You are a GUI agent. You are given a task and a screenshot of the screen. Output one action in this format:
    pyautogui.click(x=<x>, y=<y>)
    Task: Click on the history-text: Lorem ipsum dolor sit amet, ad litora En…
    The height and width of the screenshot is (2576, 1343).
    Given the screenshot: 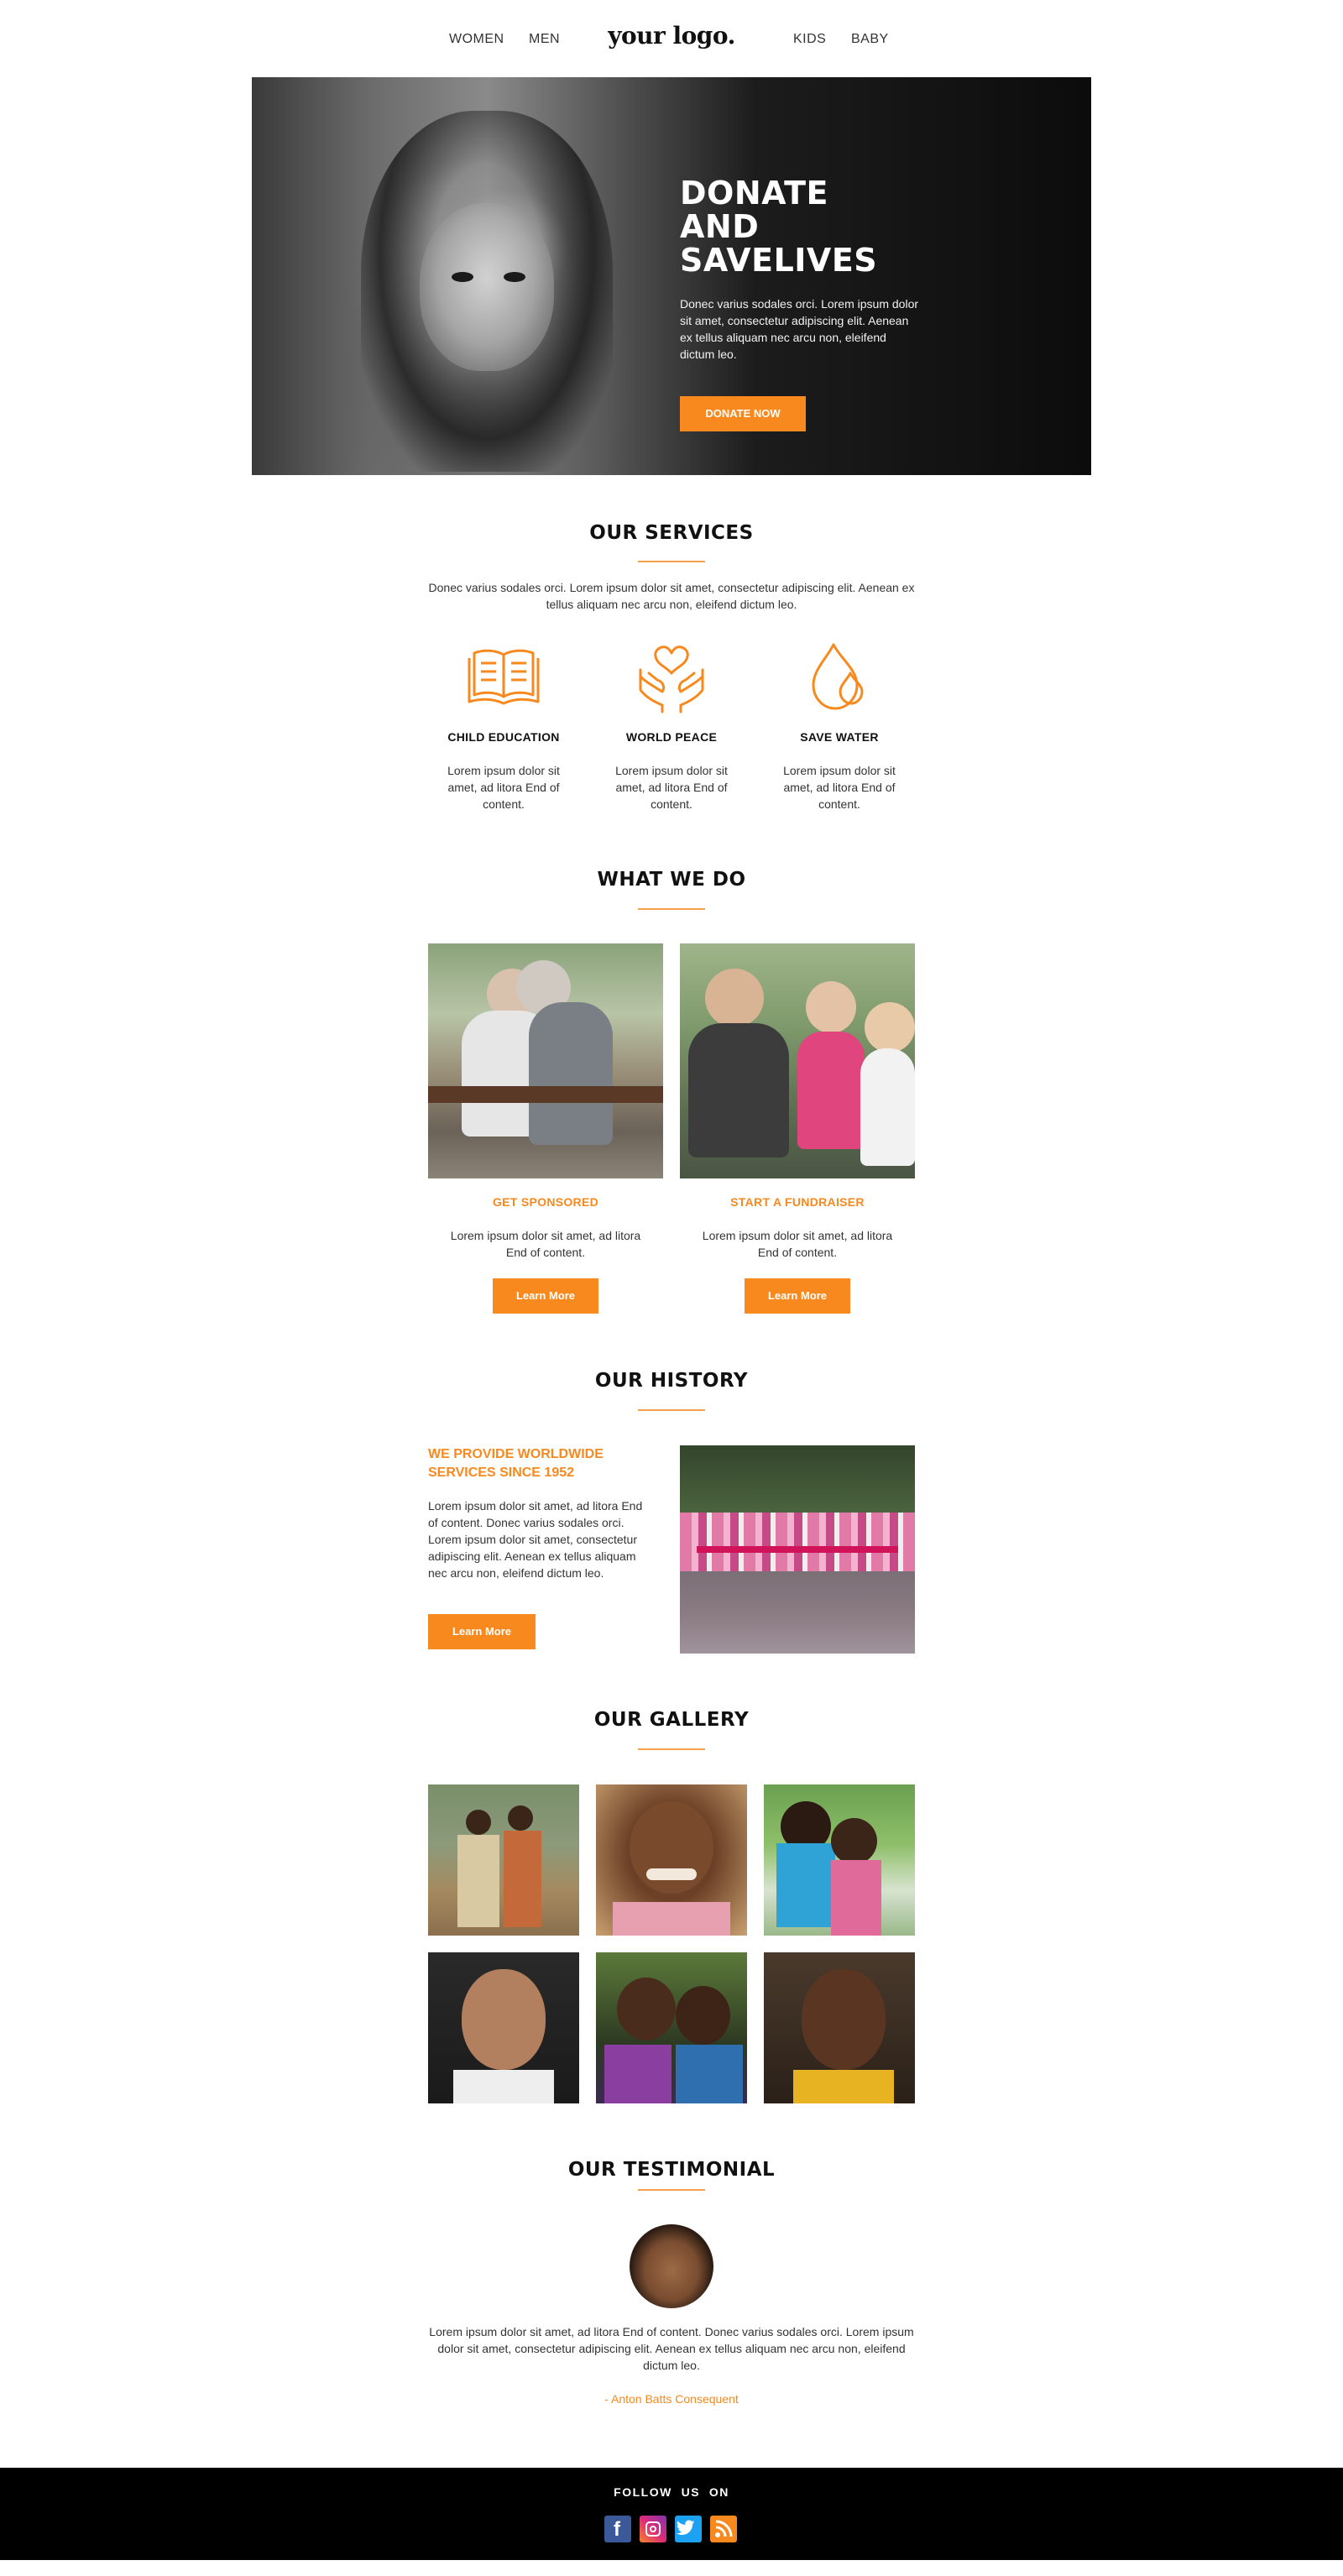 What is the action you would take?
    pyautogui.click(x=535, y=1539)
    